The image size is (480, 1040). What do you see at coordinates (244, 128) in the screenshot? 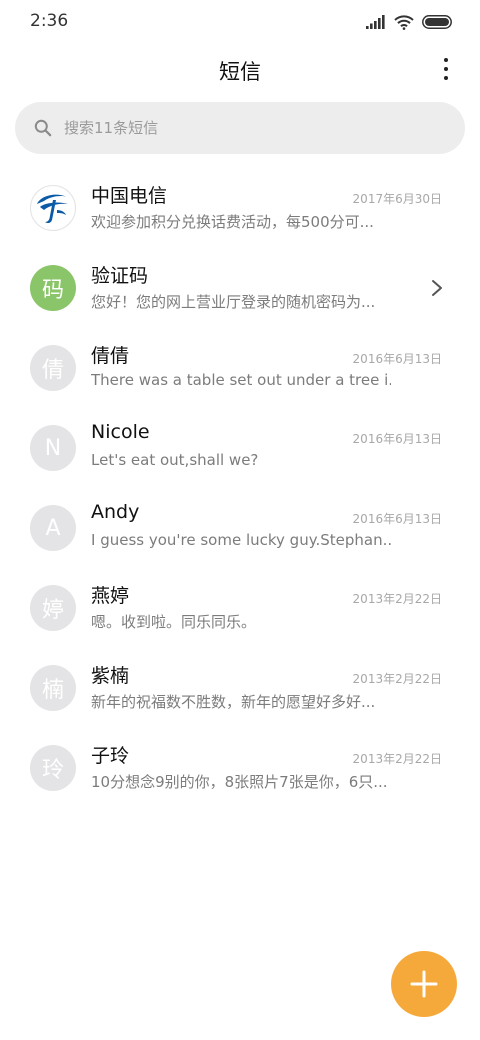
I see `search-input` at bounding box center [244, 128].